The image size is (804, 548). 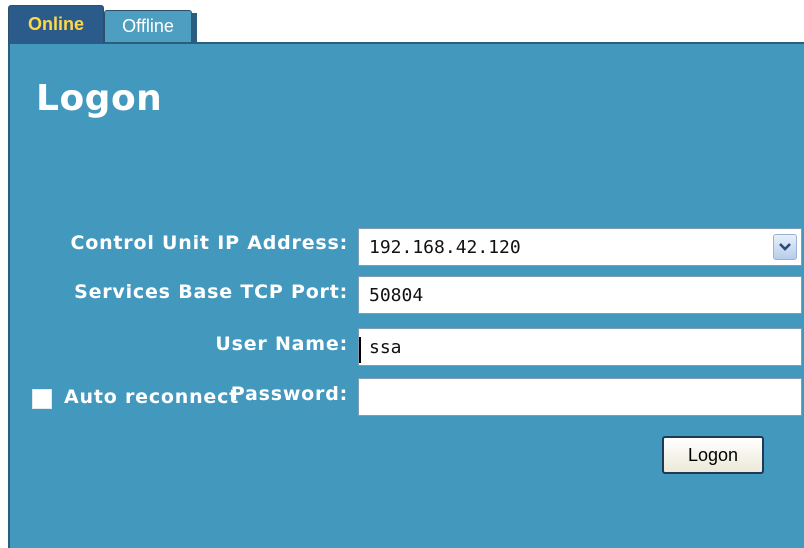 What do you see at coordinates (211, 292) in the screenshot?
I see `tcp-port-label: Services Base TCP Port:` at bounding box center [211, 292].